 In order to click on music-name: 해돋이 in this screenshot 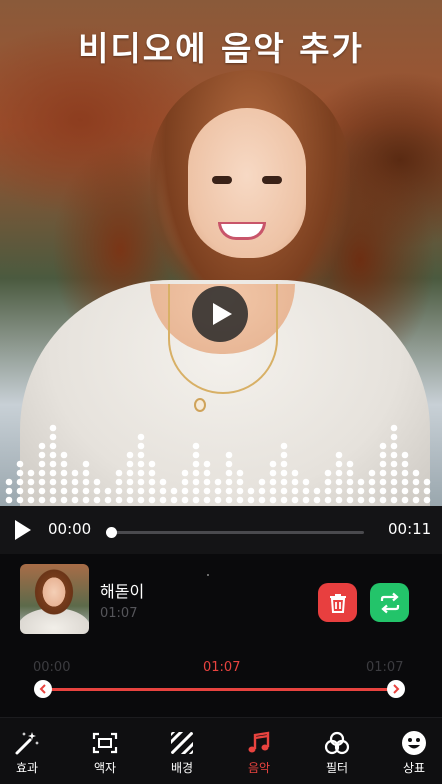, I will do `click(122, 591)`.